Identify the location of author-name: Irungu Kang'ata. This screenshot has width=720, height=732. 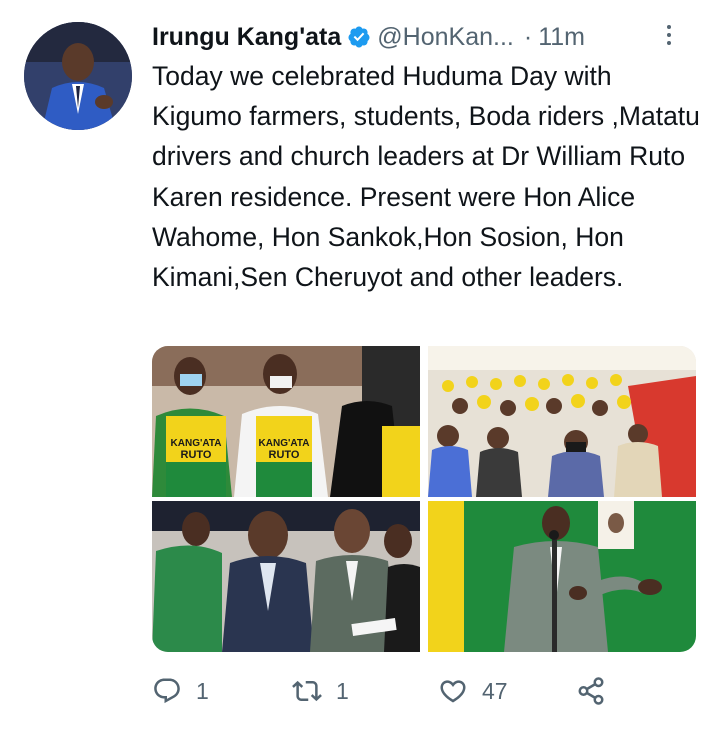
(246, 37).